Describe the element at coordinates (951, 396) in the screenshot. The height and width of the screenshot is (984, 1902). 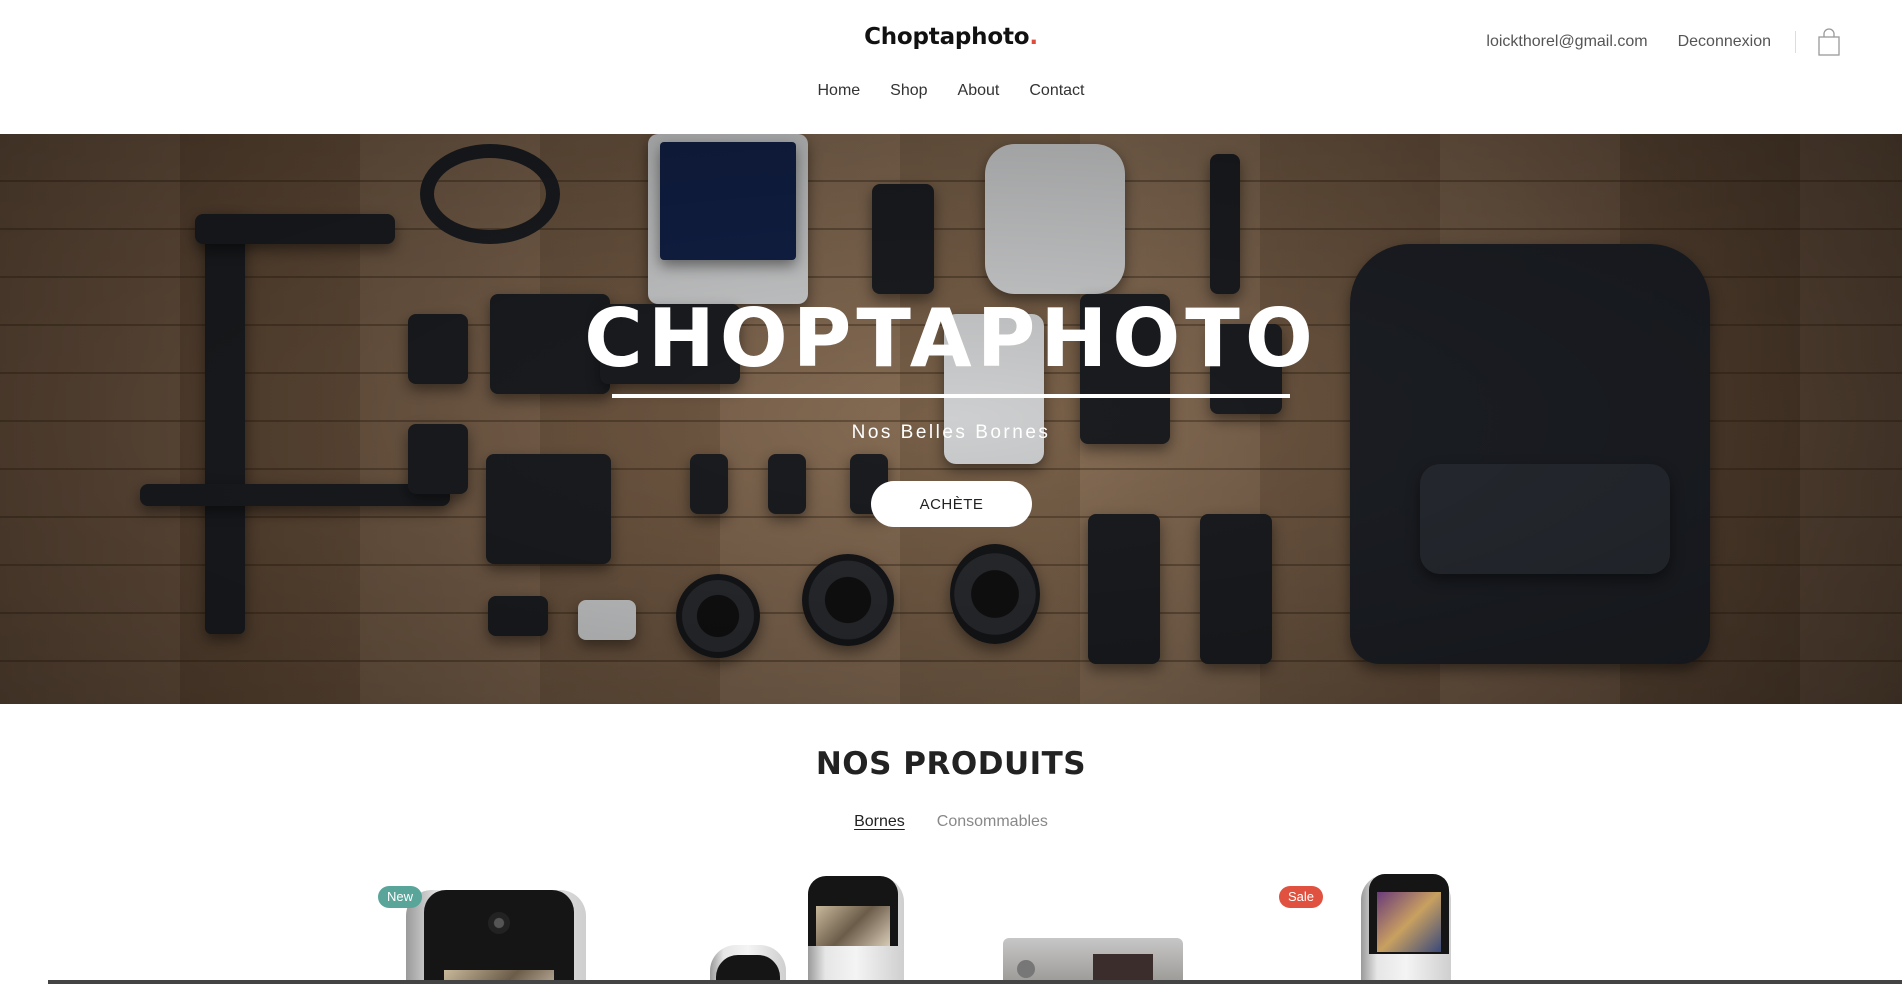
I see `hero-title-underline` at that location.